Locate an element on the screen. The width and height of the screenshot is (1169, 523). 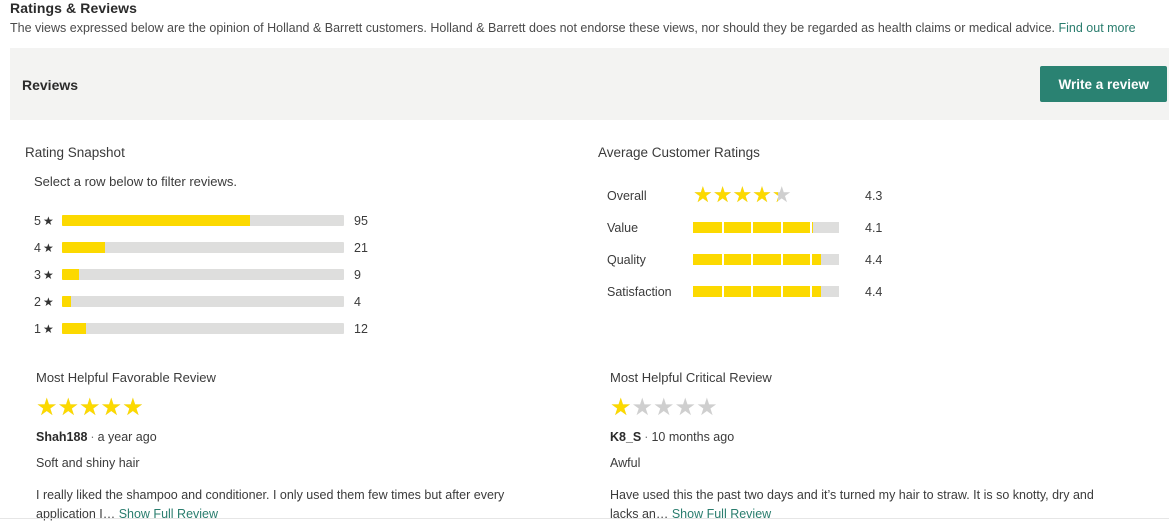
rating-bar-label: 3 ★ is located at coordinates (48, 275).